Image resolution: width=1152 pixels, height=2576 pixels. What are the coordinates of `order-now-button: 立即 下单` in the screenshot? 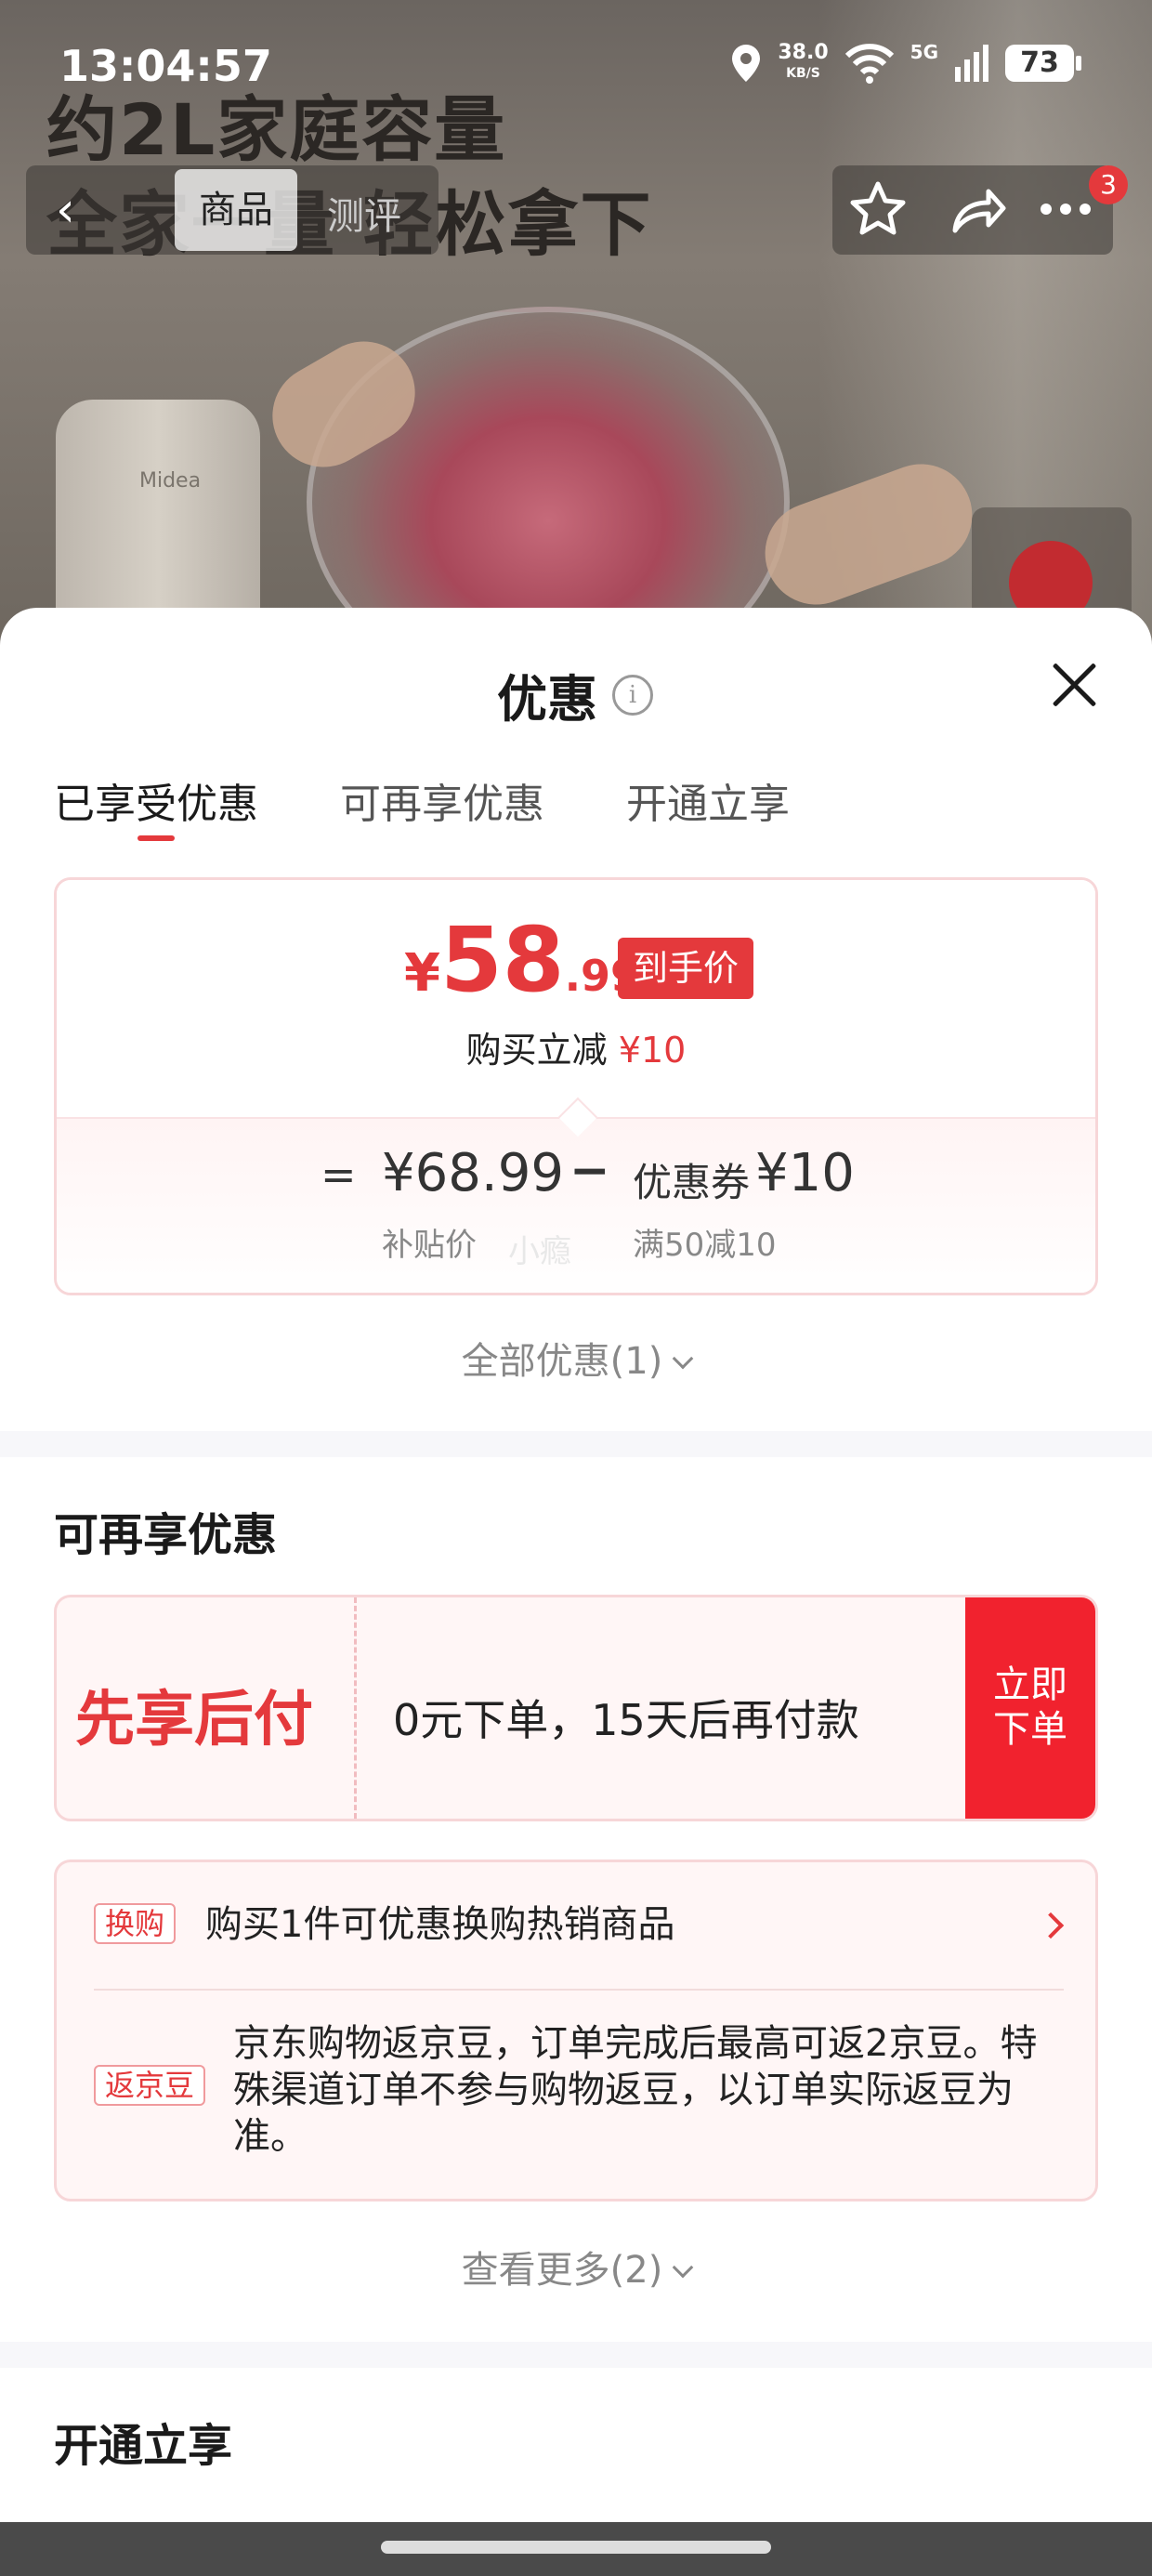 It's located at (1030, 1708).